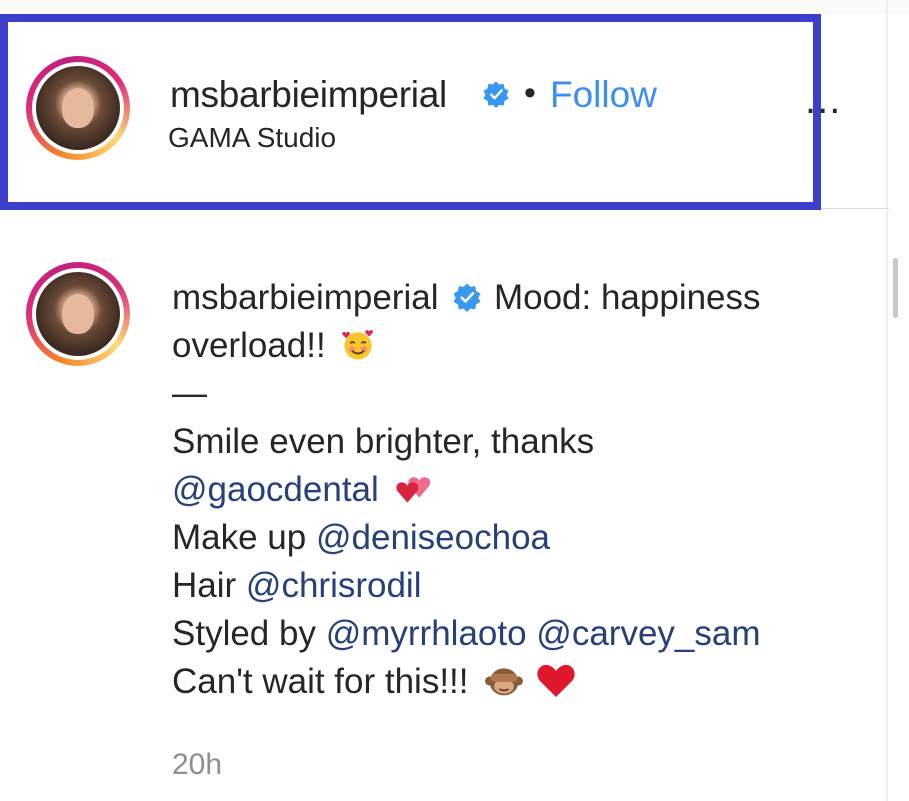 The height and width of the screenshot is (801, 909). Describe the element at coordinates (603, 95) in the screenshot. I see `follow-button: Follow` at that location.